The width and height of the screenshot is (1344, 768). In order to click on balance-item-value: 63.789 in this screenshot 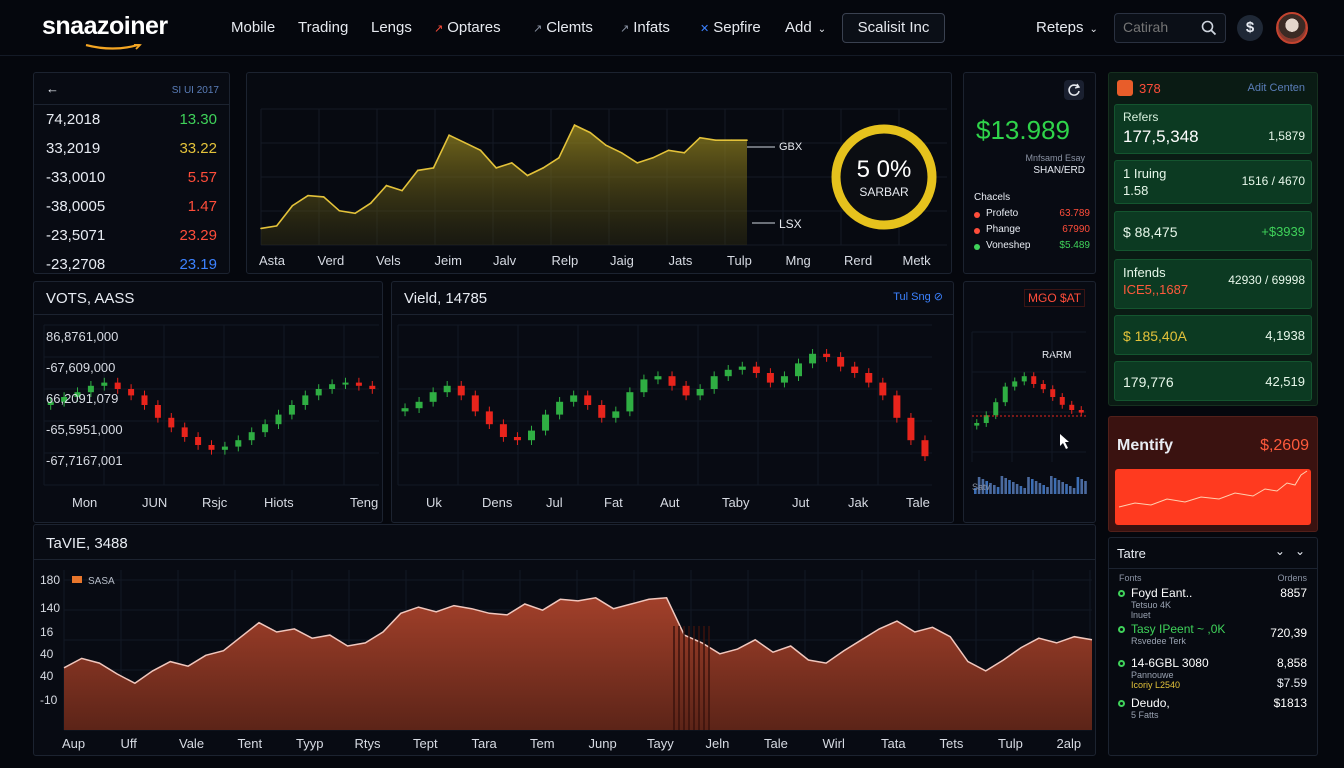, I will do `click(1074, 213)`.